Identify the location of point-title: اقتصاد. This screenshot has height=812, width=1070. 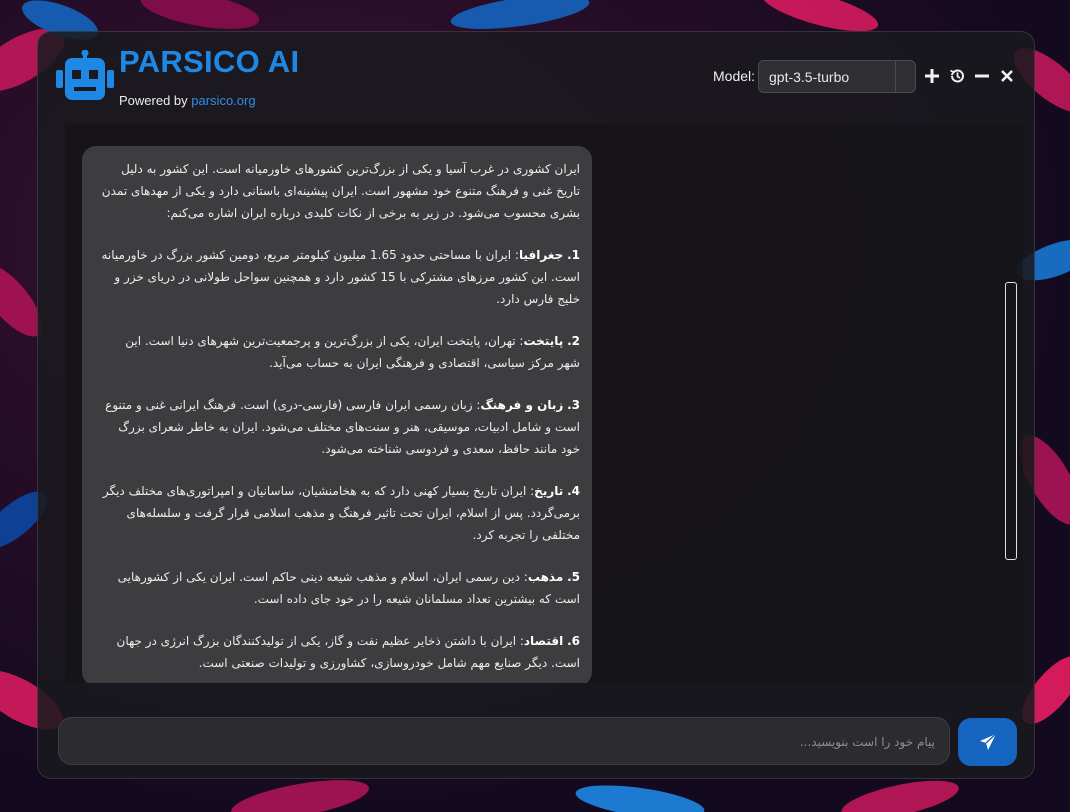
(543, 641).